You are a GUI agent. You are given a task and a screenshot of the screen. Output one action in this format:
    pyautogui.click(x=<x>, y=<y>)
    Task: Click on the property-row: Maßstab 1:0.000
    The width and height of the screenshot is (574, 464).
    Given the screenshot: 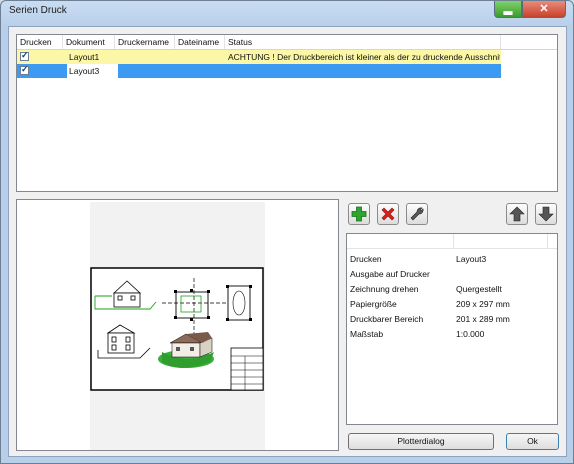 What is the action you would take?
    pyautogui.click(x=452, y=334)
    